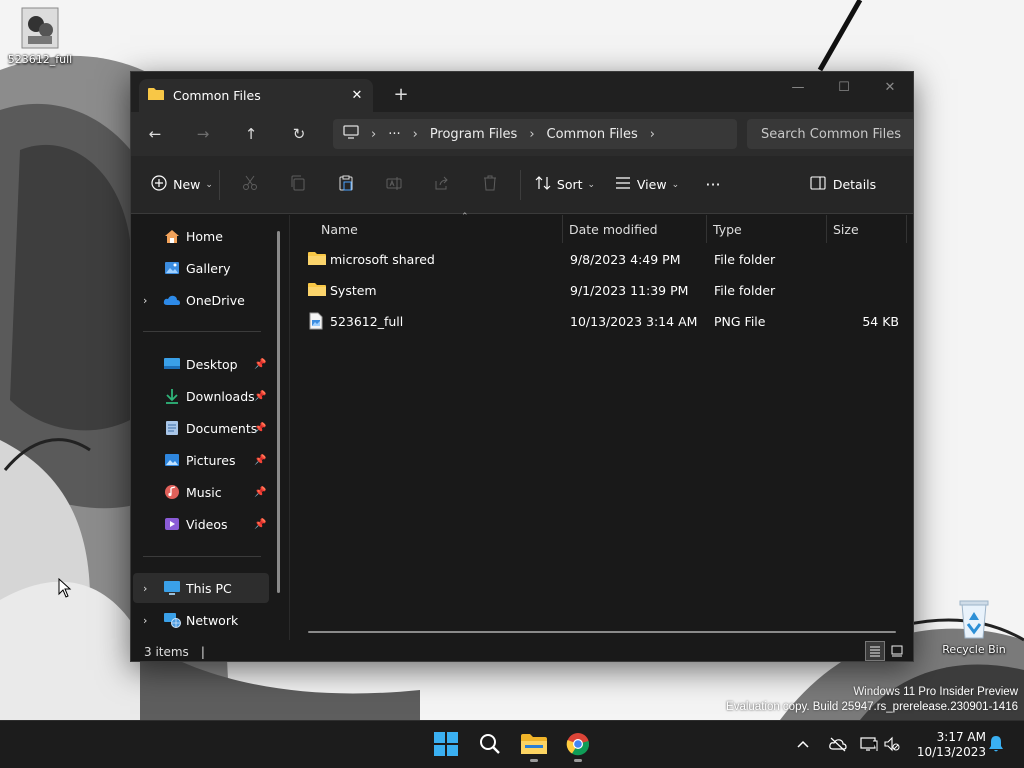  I want to click on search-icon, so click(490, 745).